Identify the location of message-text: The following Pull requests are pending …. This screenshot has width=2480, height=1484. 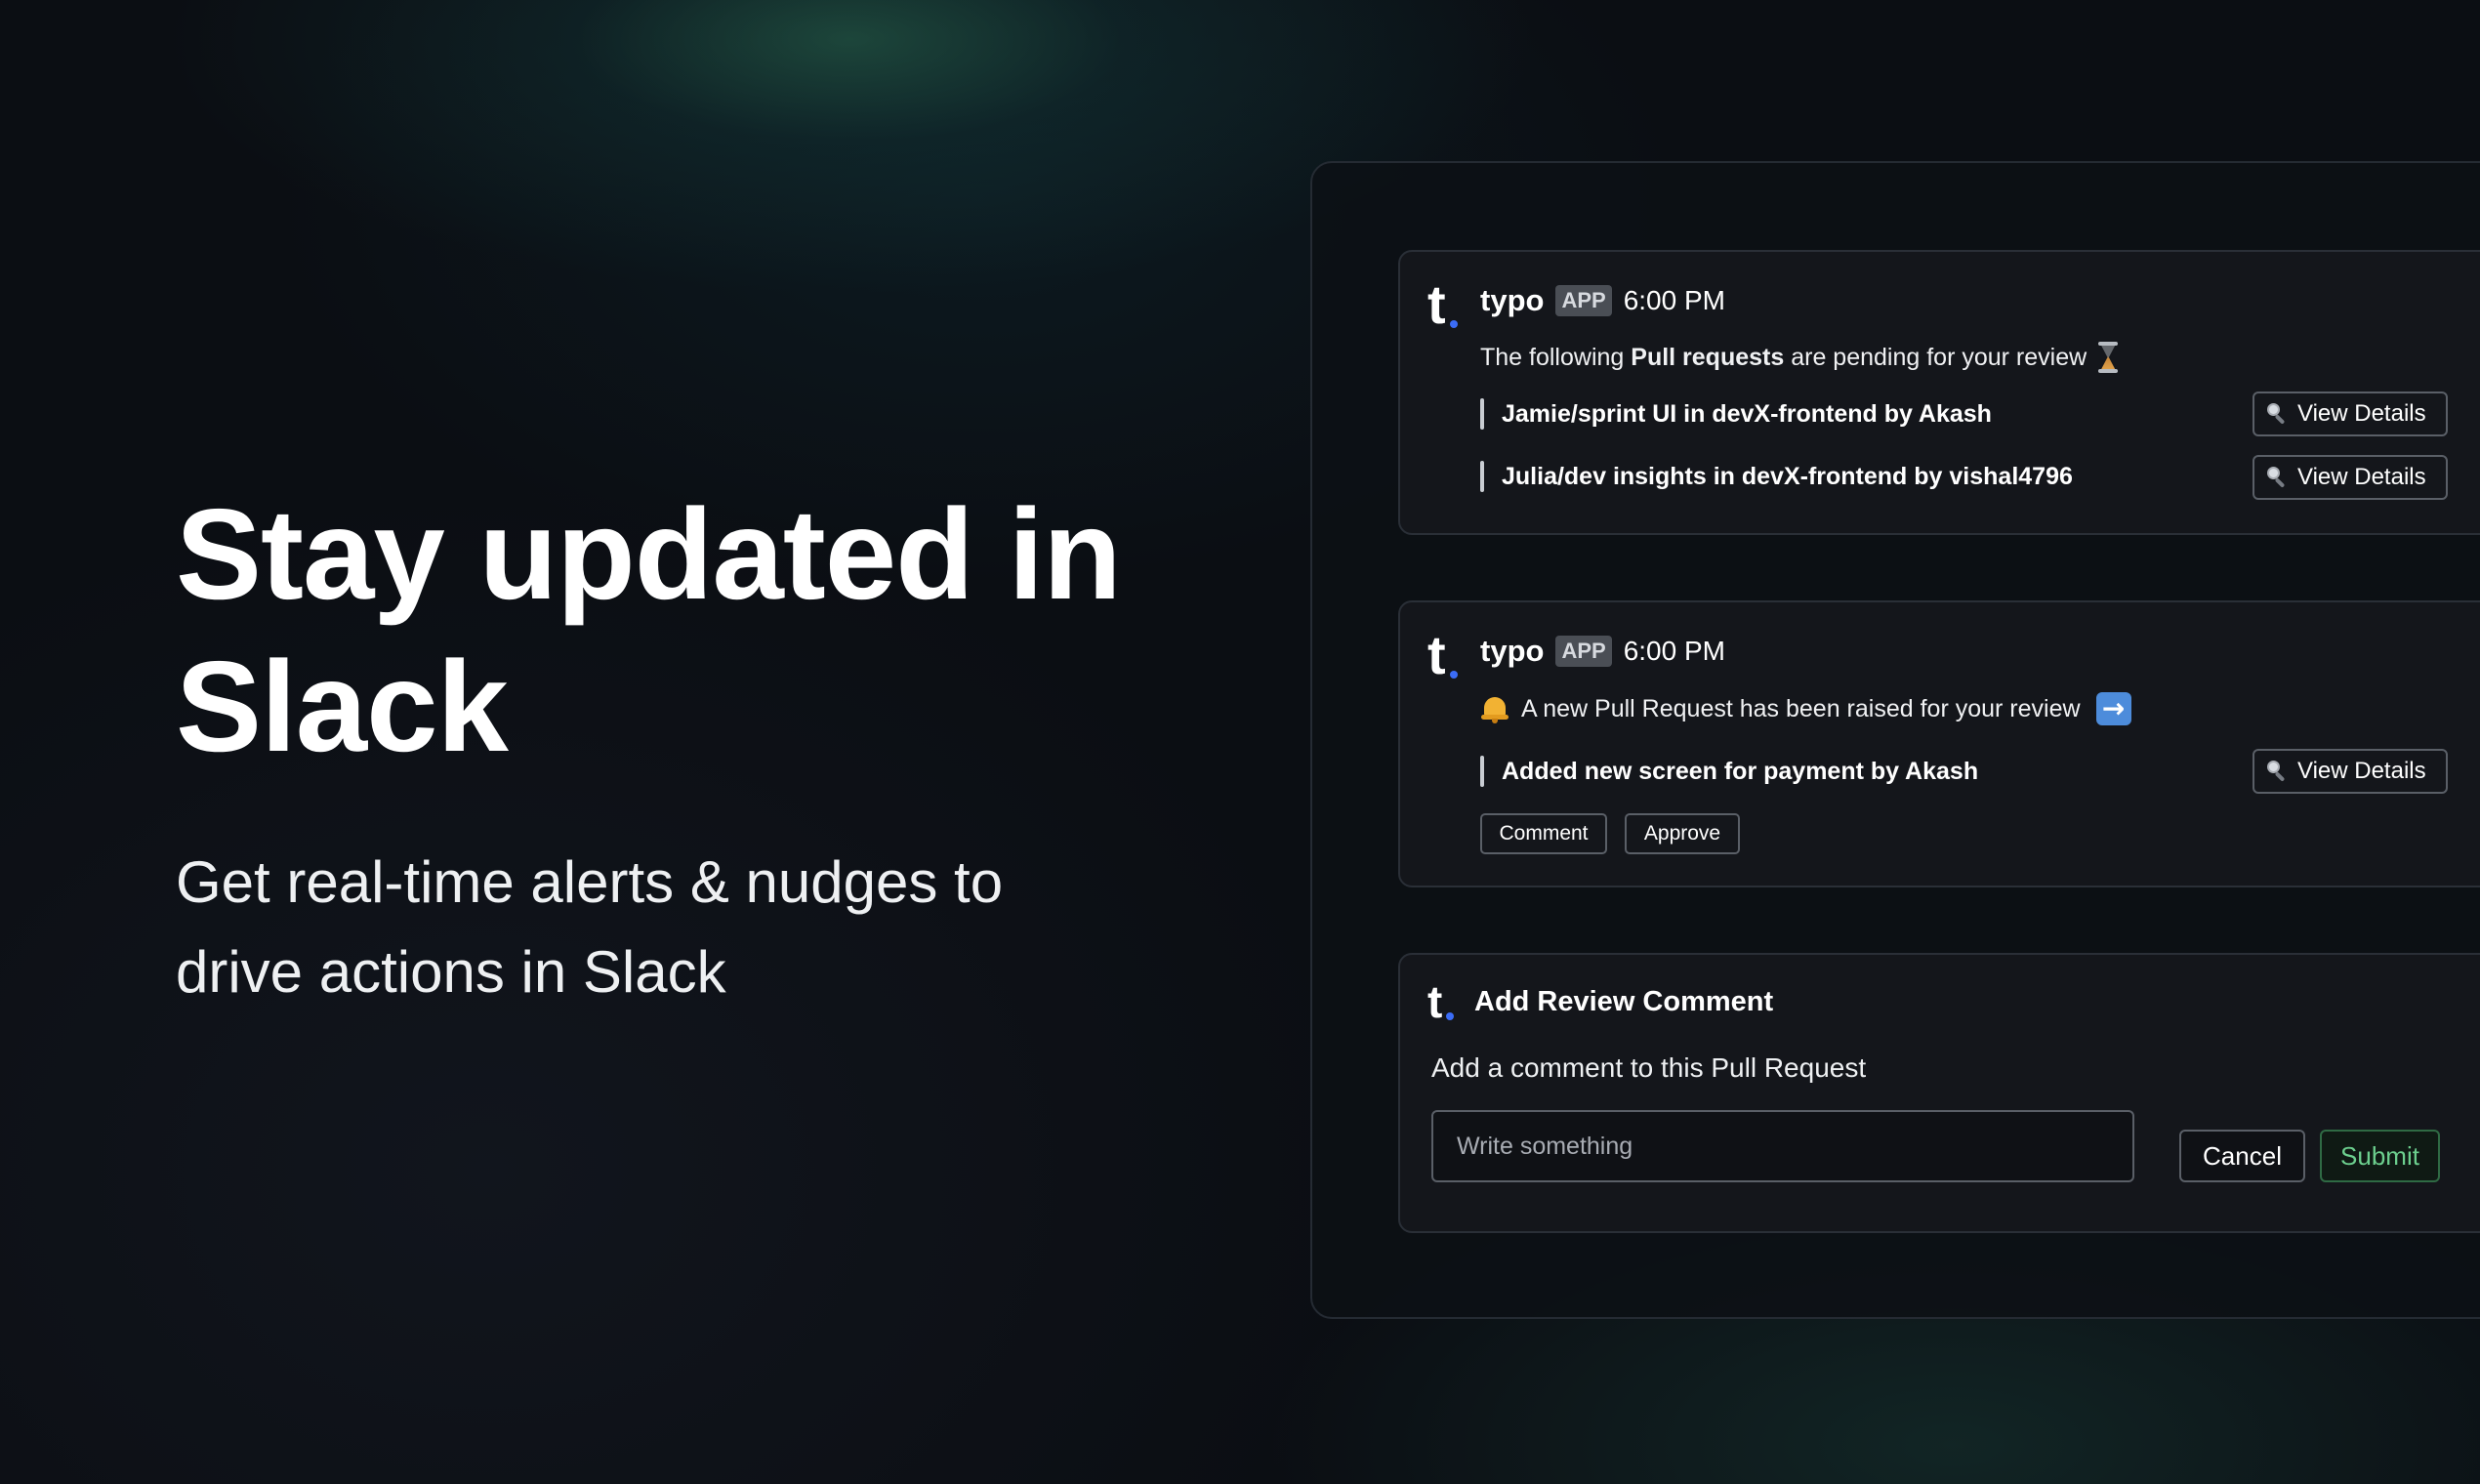
(1799, 357).